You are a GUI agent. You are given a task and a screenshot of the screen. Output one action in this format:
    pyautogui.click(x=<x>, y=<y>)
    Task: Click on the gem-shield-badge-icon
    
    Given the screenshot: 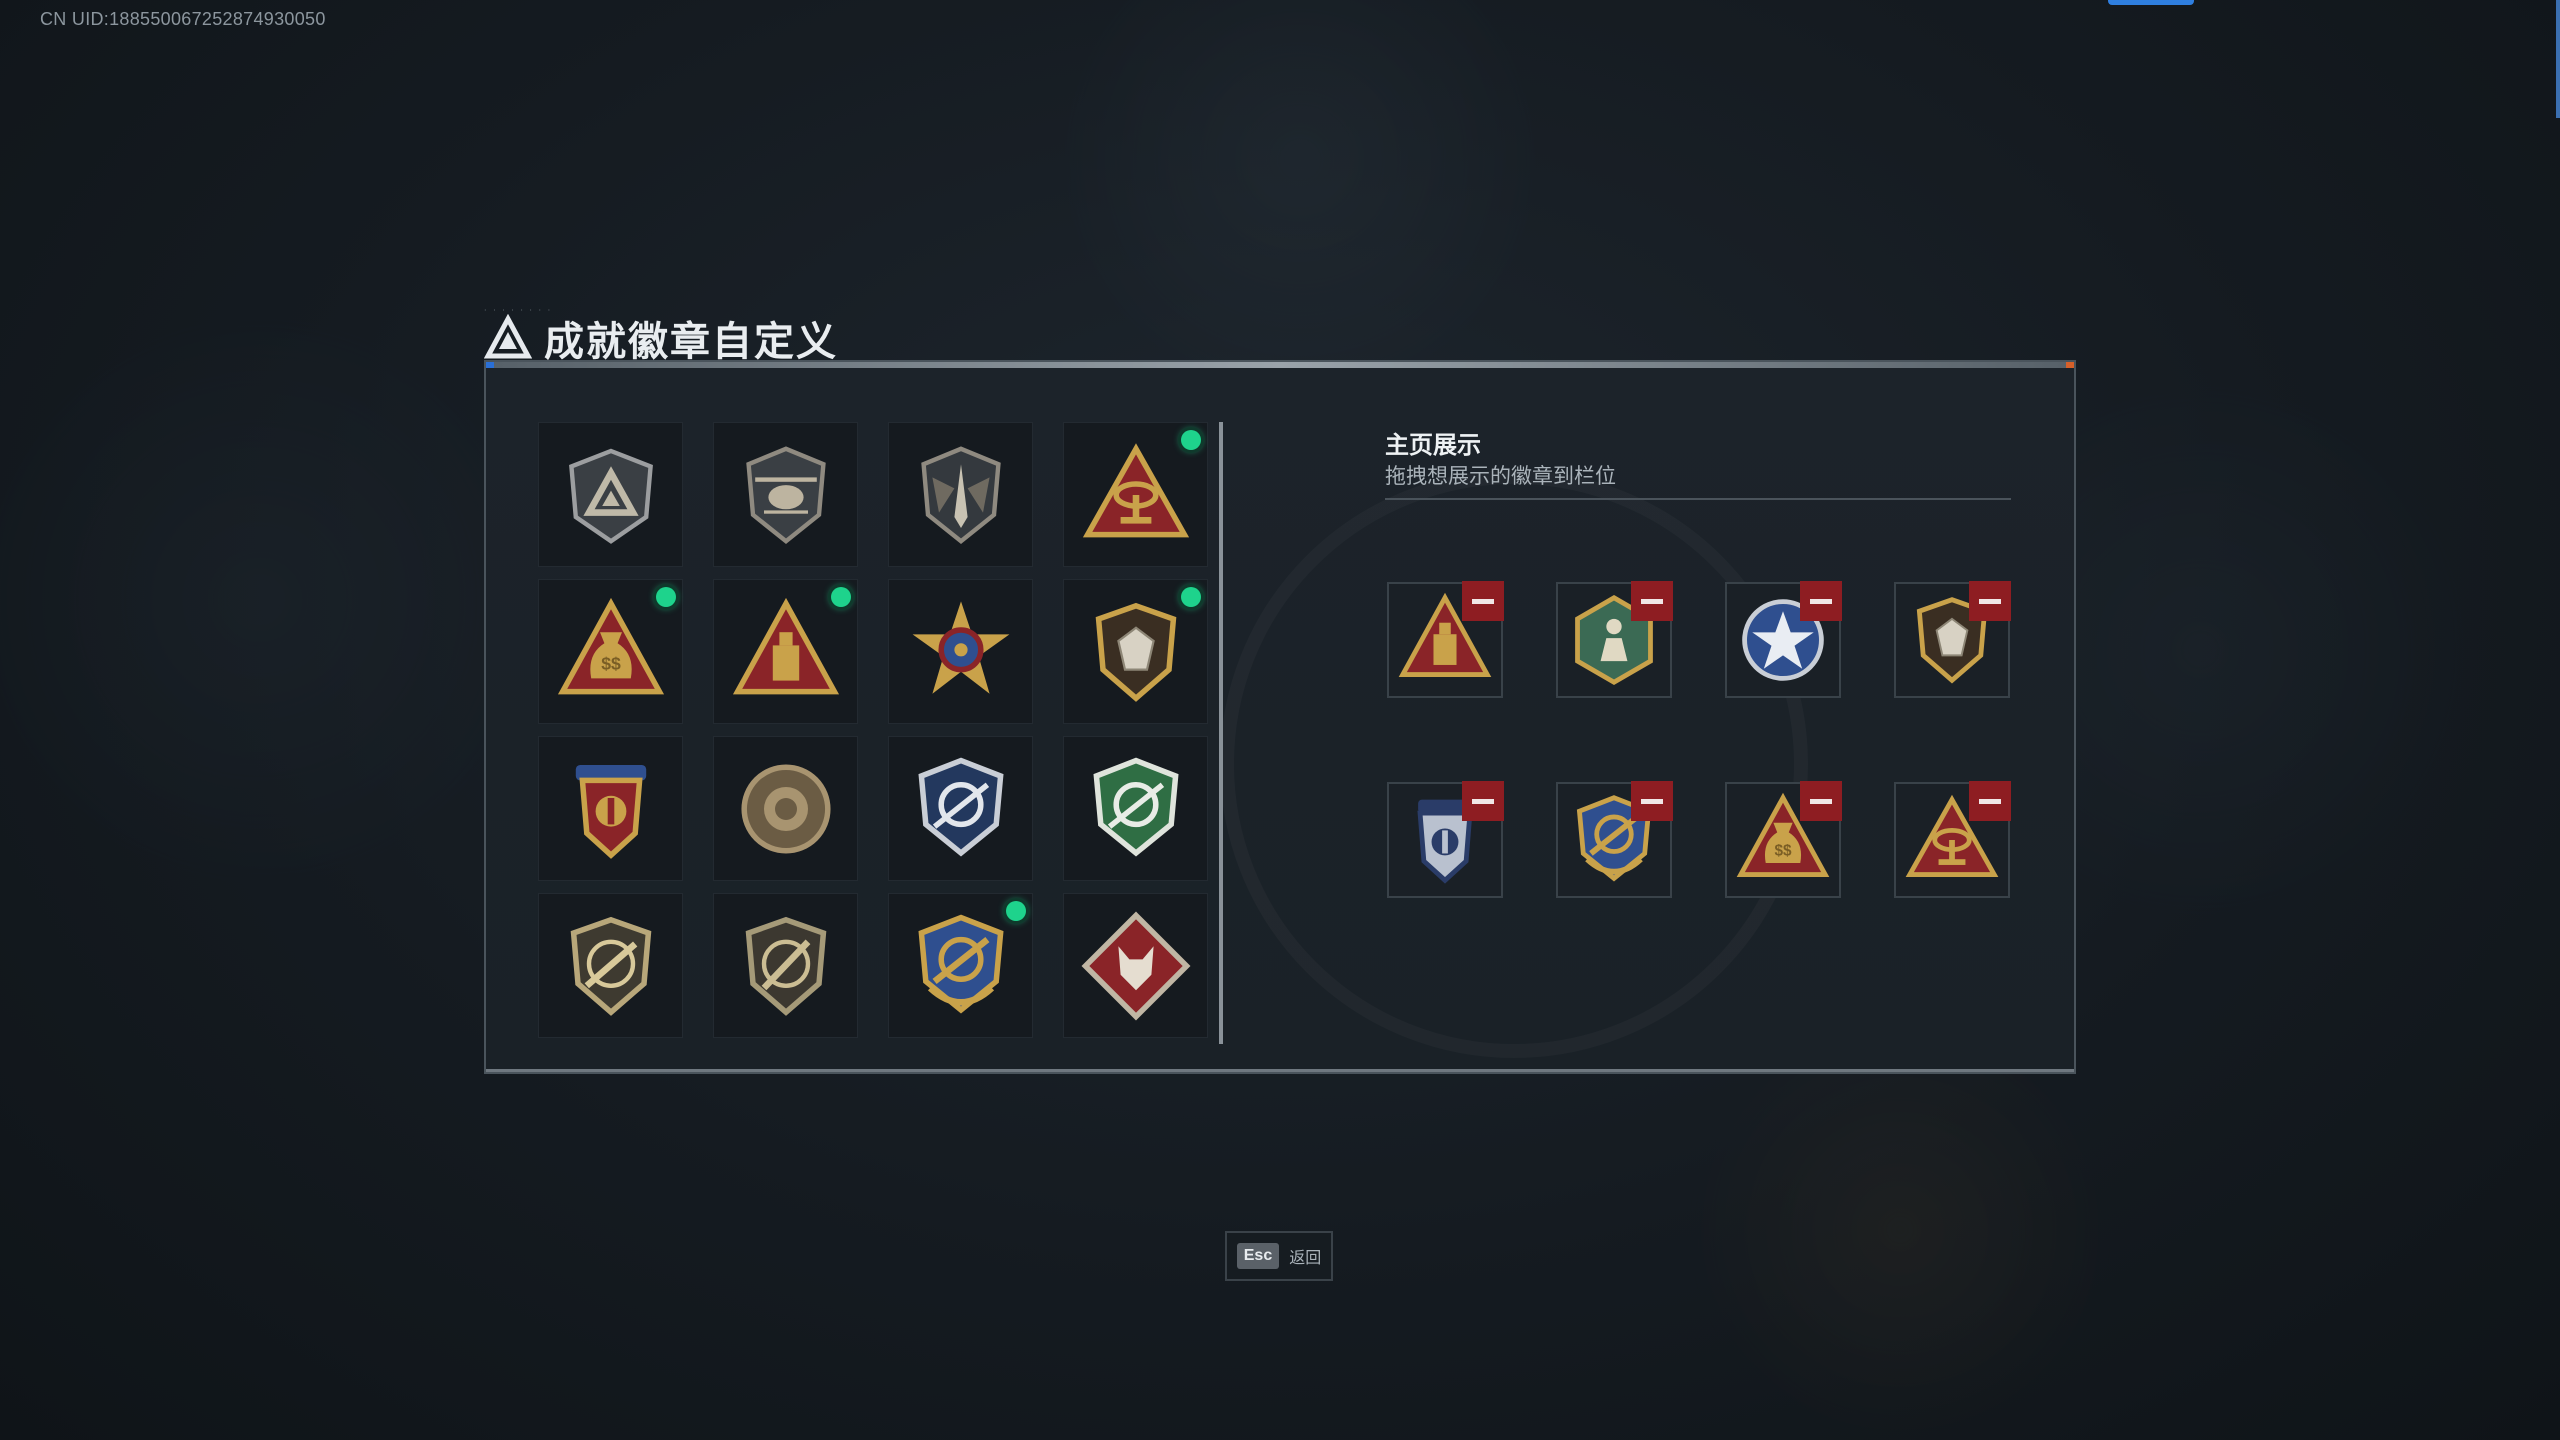 What is the action you would take?
    pyautogui.click(x=1135, y=652)
    